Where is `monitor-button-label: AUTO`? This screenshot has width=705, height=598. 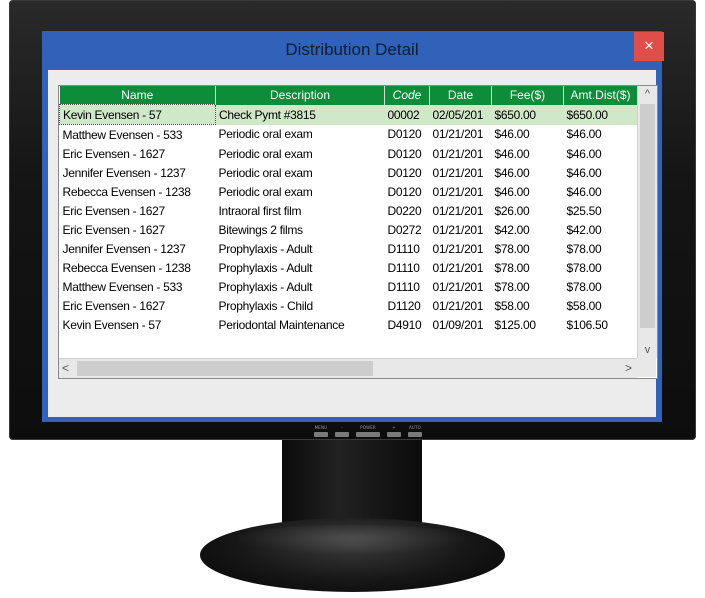 monitor-button-label: AUTO is located at coordinates (415, 427).